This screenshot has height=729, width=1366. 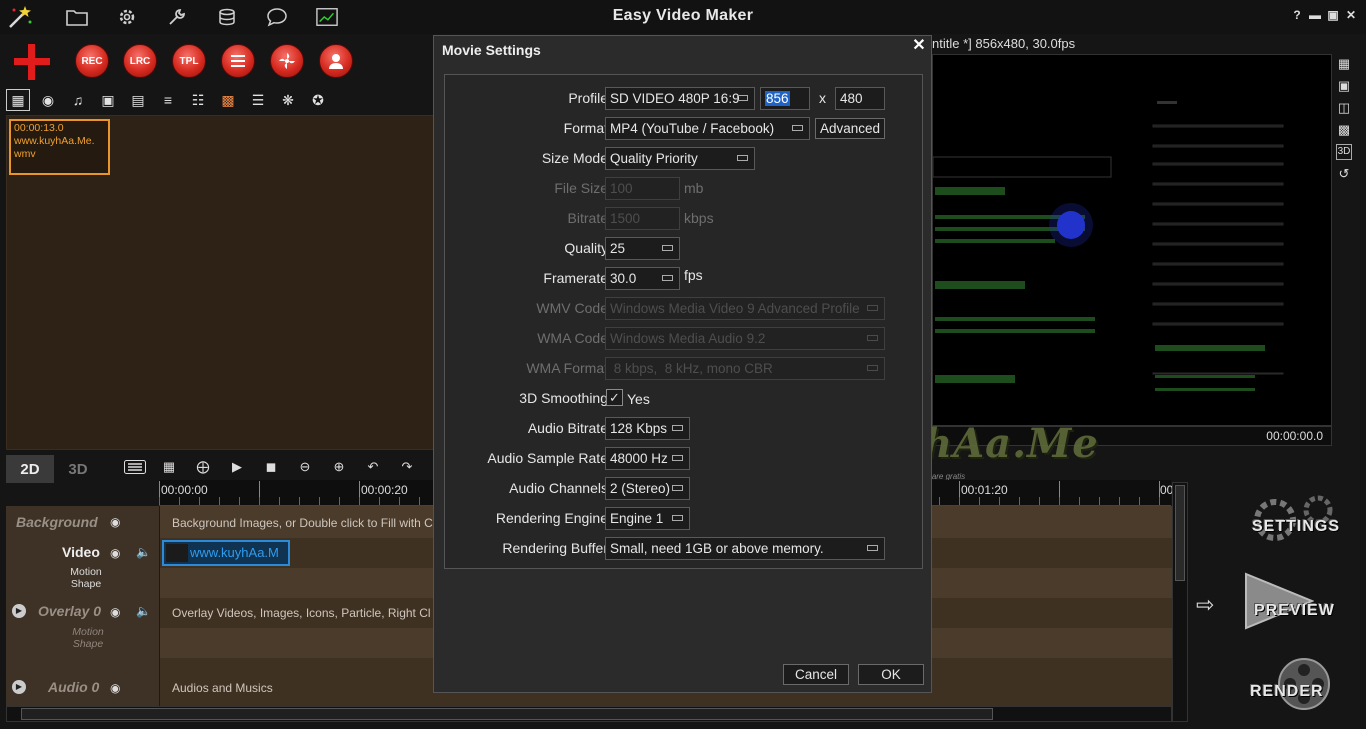 I want to click on redo-icon: ↷, so click(x=407, y=467).